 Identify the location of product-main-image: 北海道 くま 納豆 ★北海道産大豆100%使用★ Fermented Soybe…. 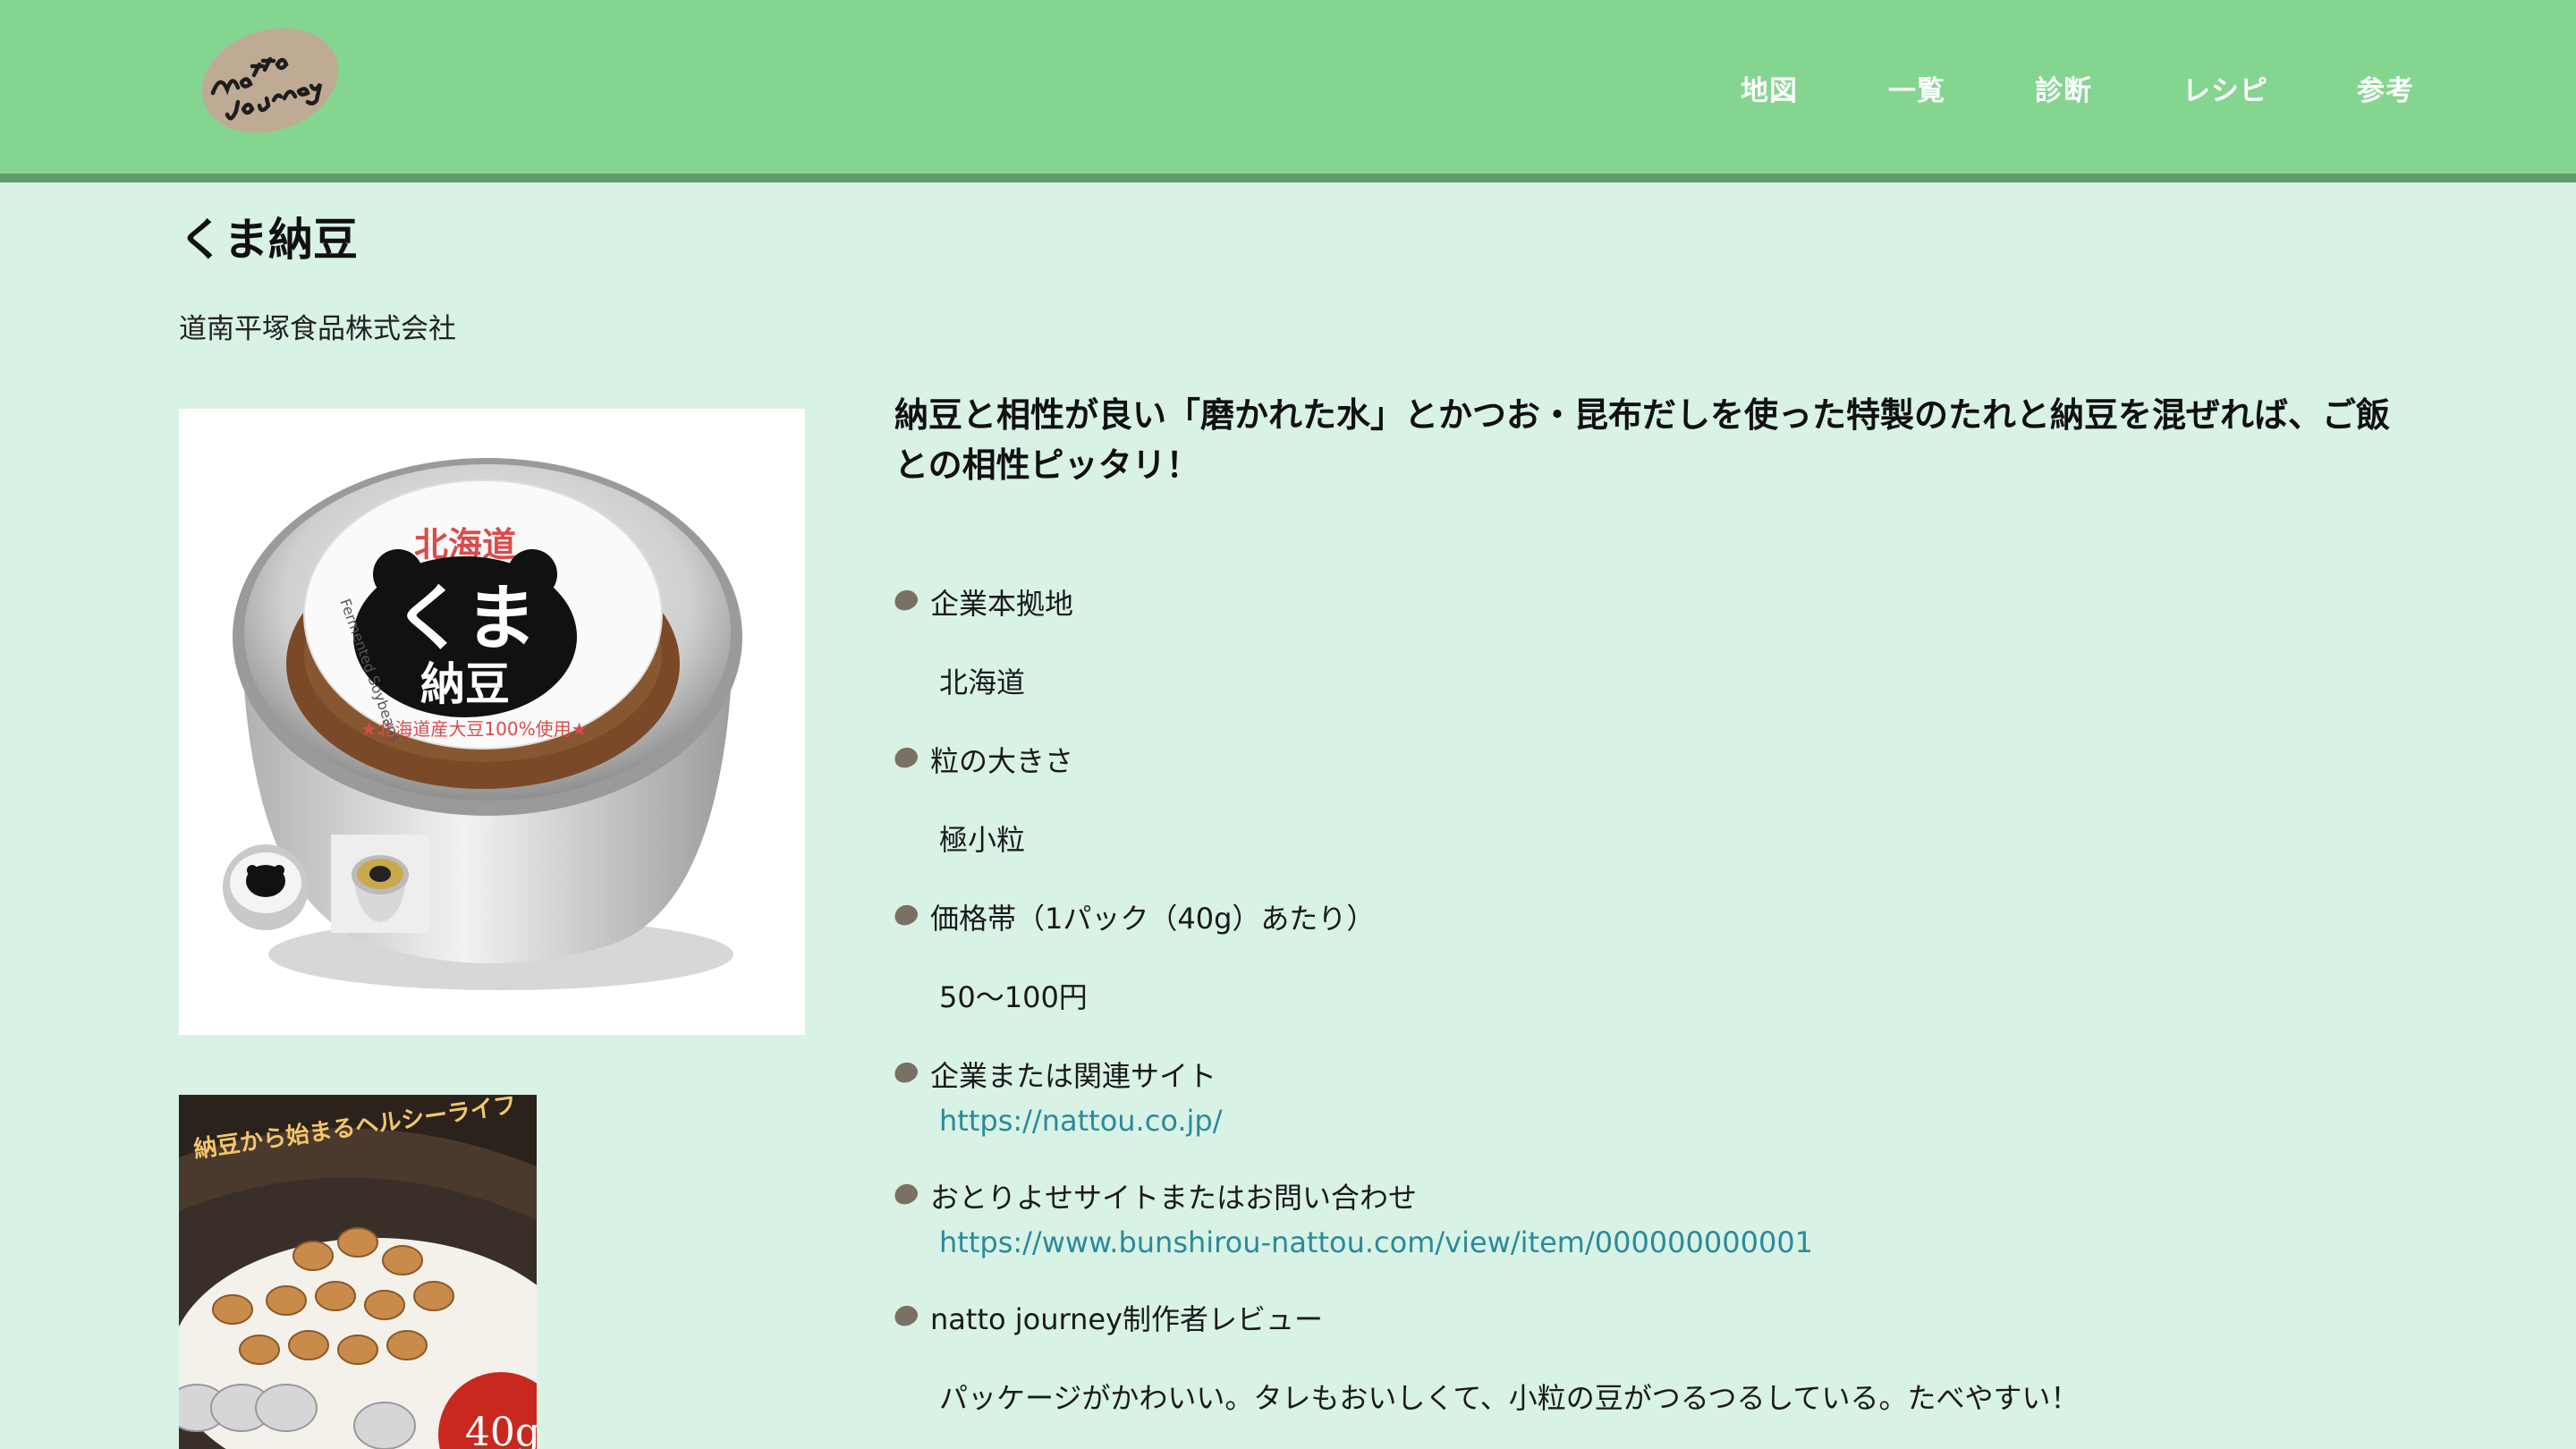
(492, 722).